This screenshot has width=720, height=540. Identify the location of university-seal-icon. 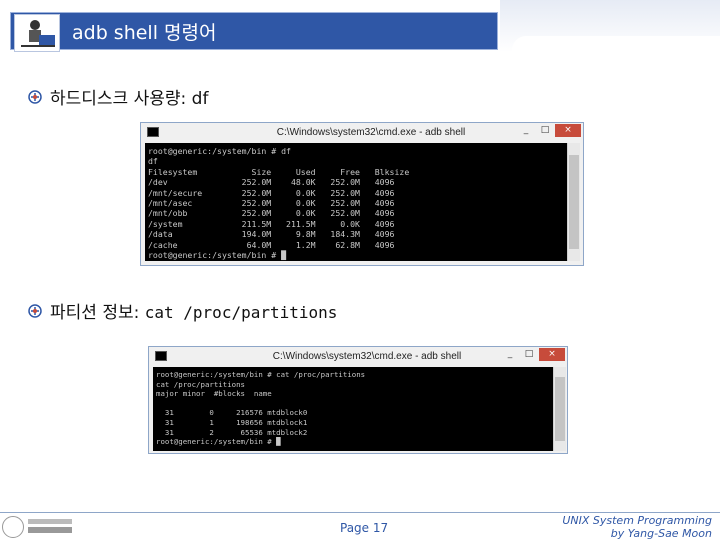
(13, 527).